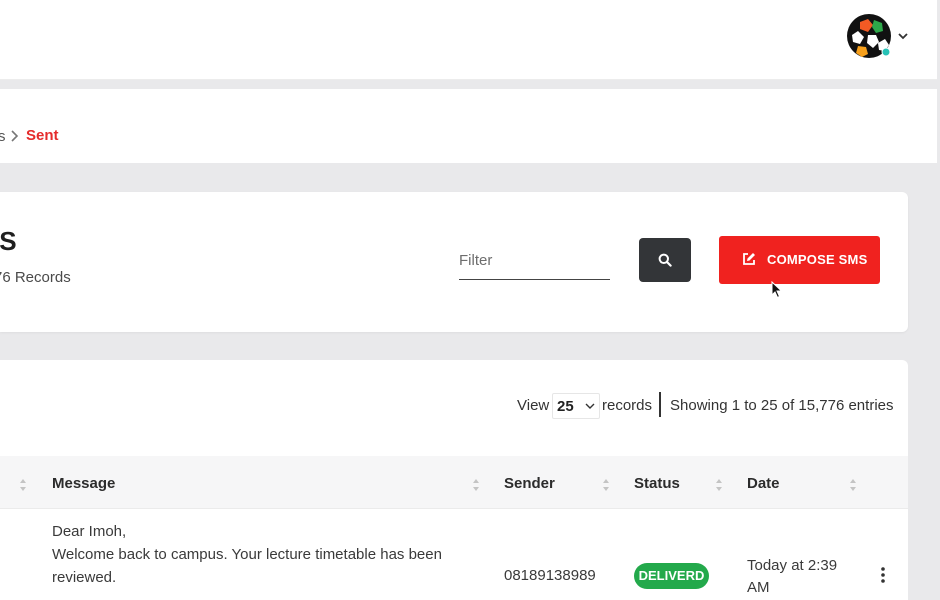  I want to click on view-label: View, so click(533, 405).